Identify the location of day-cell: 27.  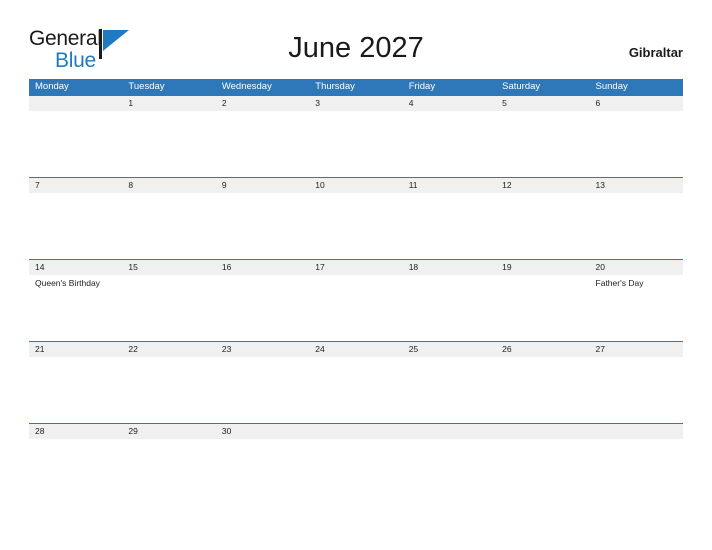
(636, 382).